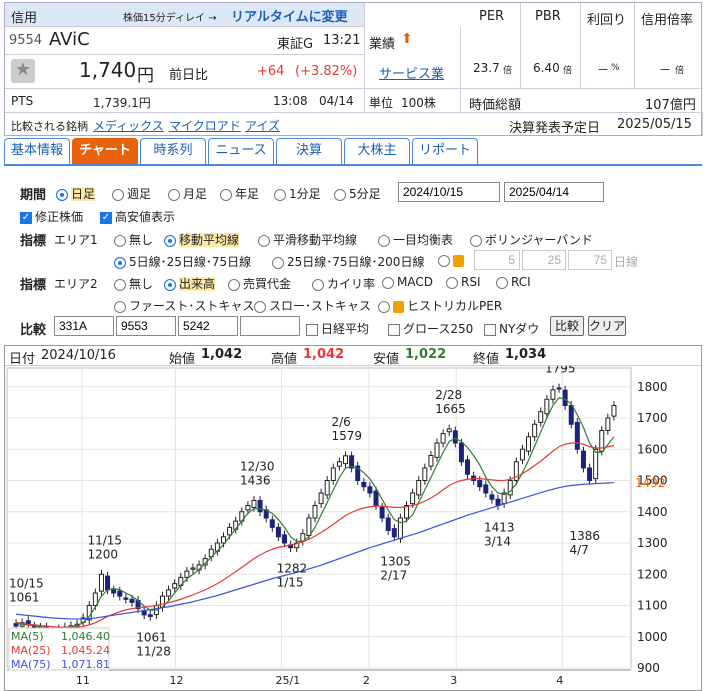 The height and width of the screenshot is (691, 710). Describe the element at coordinates (626, 262) in the screenshot. I see `ma-custom-unit: 日線` at that location.